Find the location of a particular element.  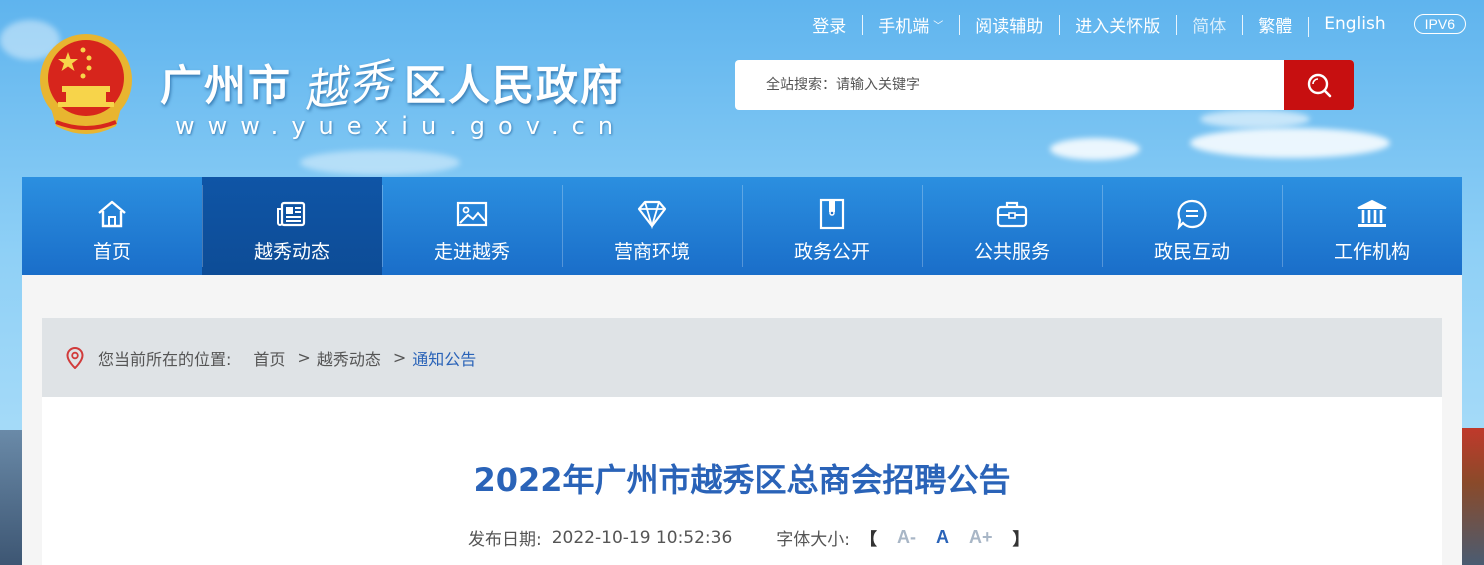

site-name: 广州市 越秀 区人民政府 is located at coordinates (392, 84).